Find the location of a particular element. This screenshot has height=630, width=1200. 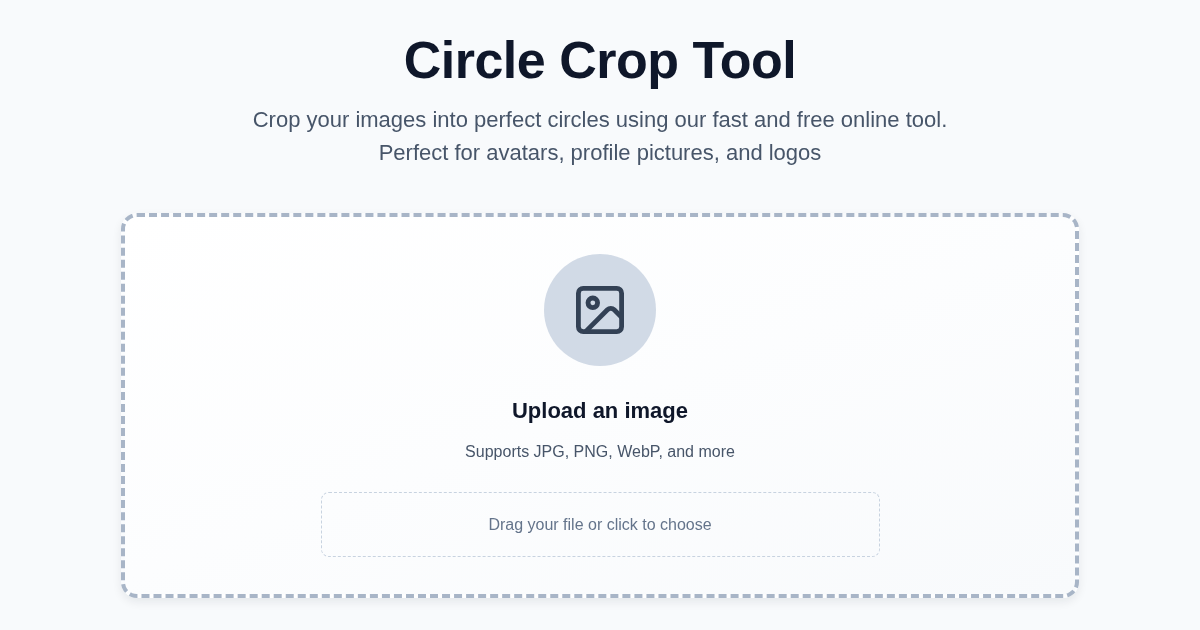

subtitle-text: Crop your images into perfect circles using our fast and free online tool. is located at coordinates (600, 120).